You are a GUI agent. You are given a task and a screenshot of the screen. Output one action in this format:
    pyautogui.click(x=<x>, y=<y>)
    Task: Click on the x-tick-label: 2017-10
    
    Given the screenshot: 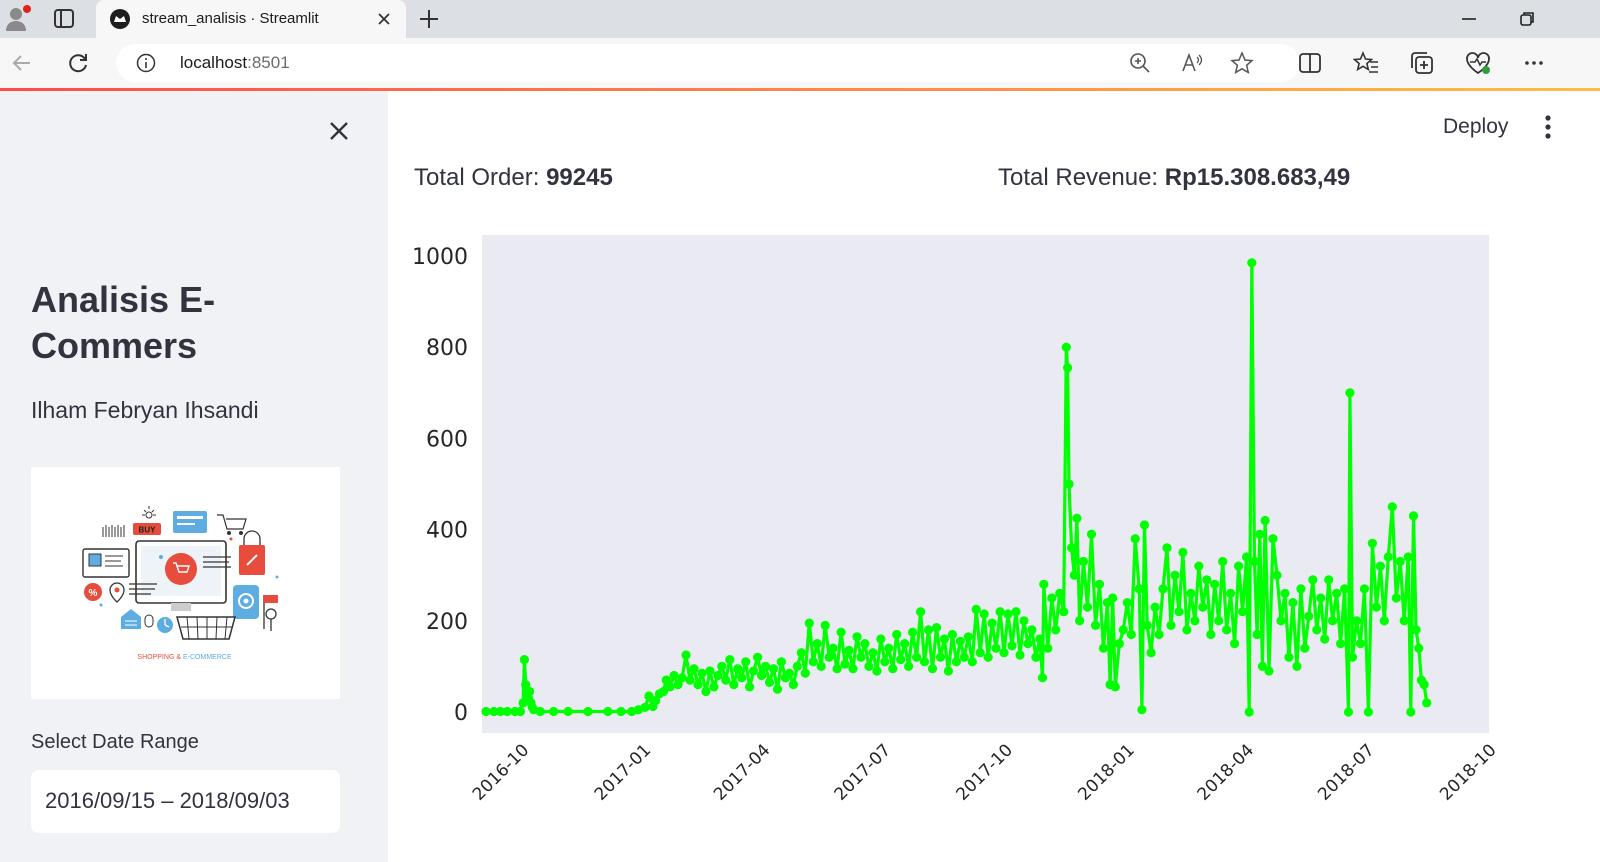 What is the action you would take?
    pyautogui.click(x=985, y=772)
    